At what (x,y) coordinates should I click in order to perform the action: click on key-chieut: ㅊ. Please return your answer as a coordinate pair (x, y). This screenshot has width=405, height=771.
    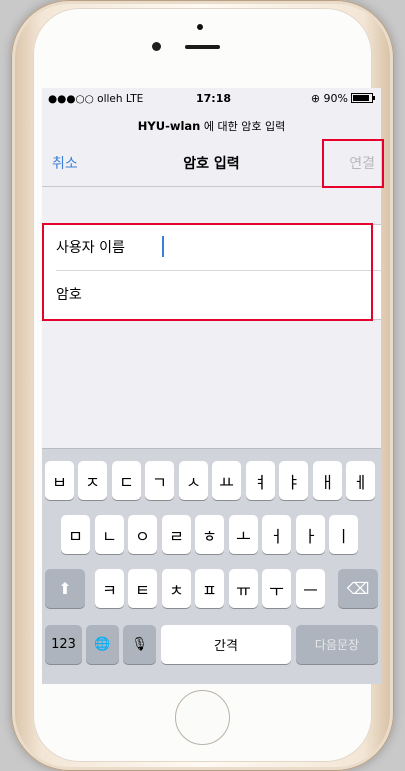
    Looking at the image, I should click on (176, 588).